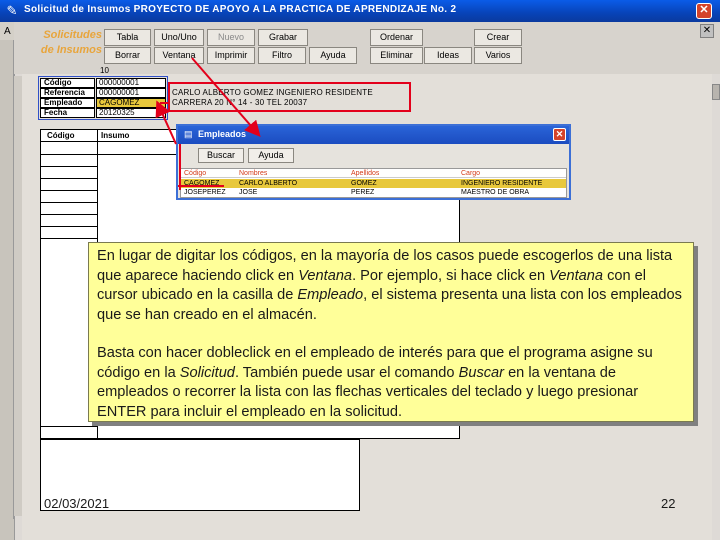 This screenshot has width=720, height=540. What do you see at coordinates (7, 529) in the screenshot?
I see `bottom-strip` at bounding box center [7, 529].